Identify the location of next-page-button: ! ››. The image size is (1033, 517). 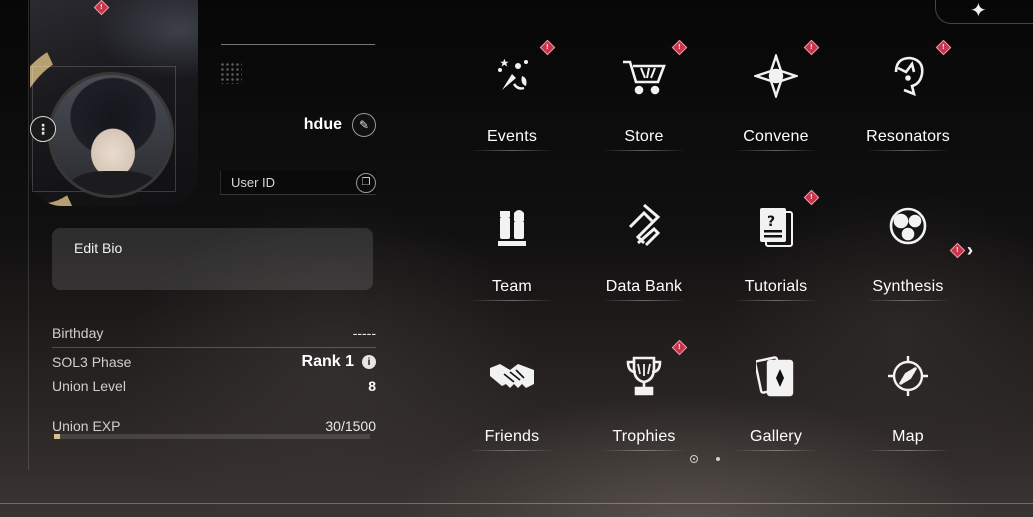
(961, 250).